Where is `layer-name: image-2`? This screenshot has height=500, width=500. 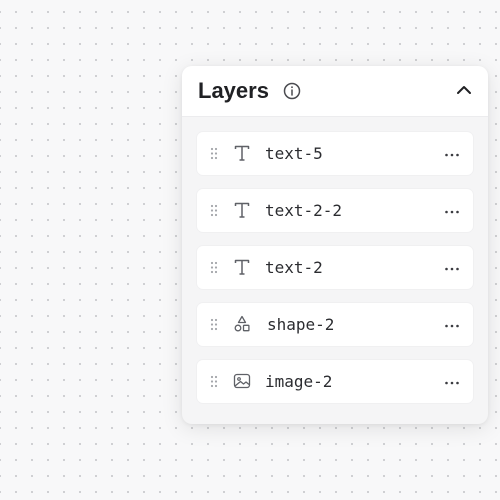 layer-name: image-2 is located at coordinates (299, 381).